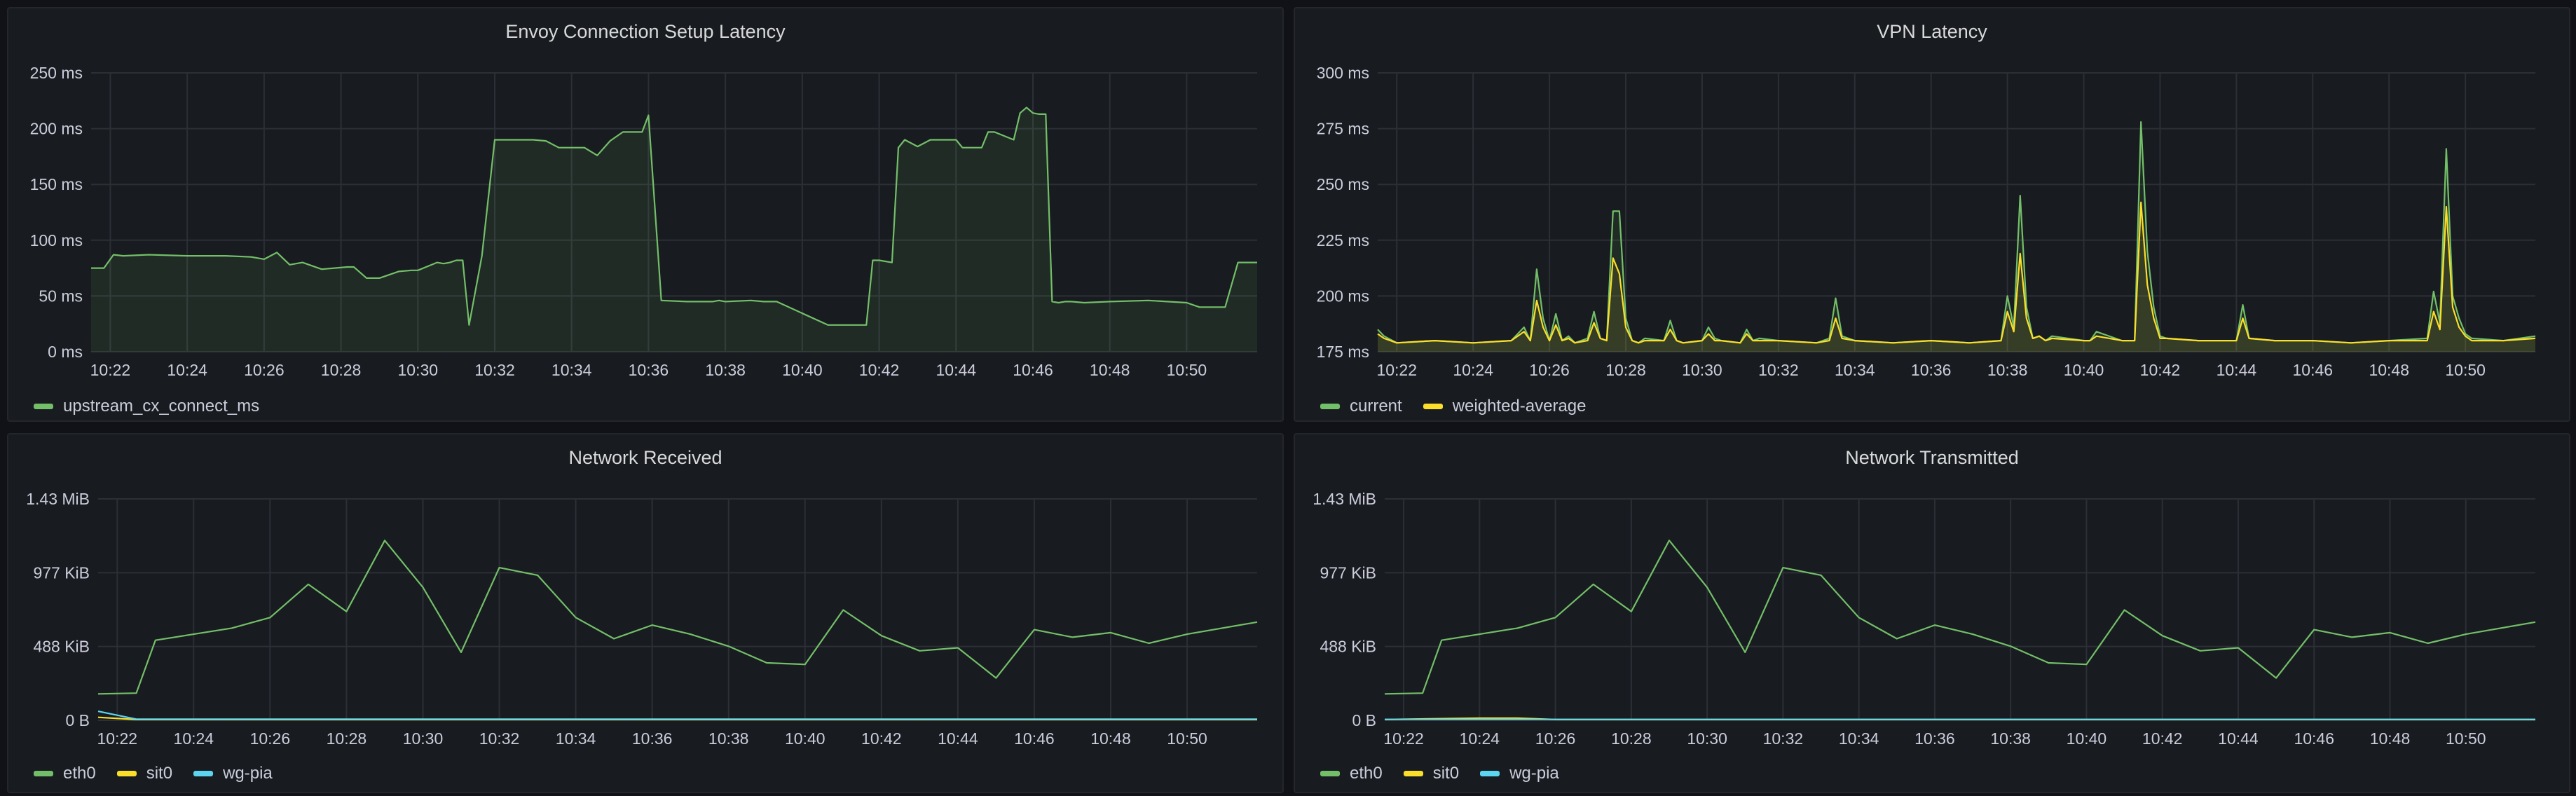 This screenshot has width=2576, height=796. Describe the element at coordinates (61, 296) in the screenshot. I see `y-tick-label: 50 ms` at that location.